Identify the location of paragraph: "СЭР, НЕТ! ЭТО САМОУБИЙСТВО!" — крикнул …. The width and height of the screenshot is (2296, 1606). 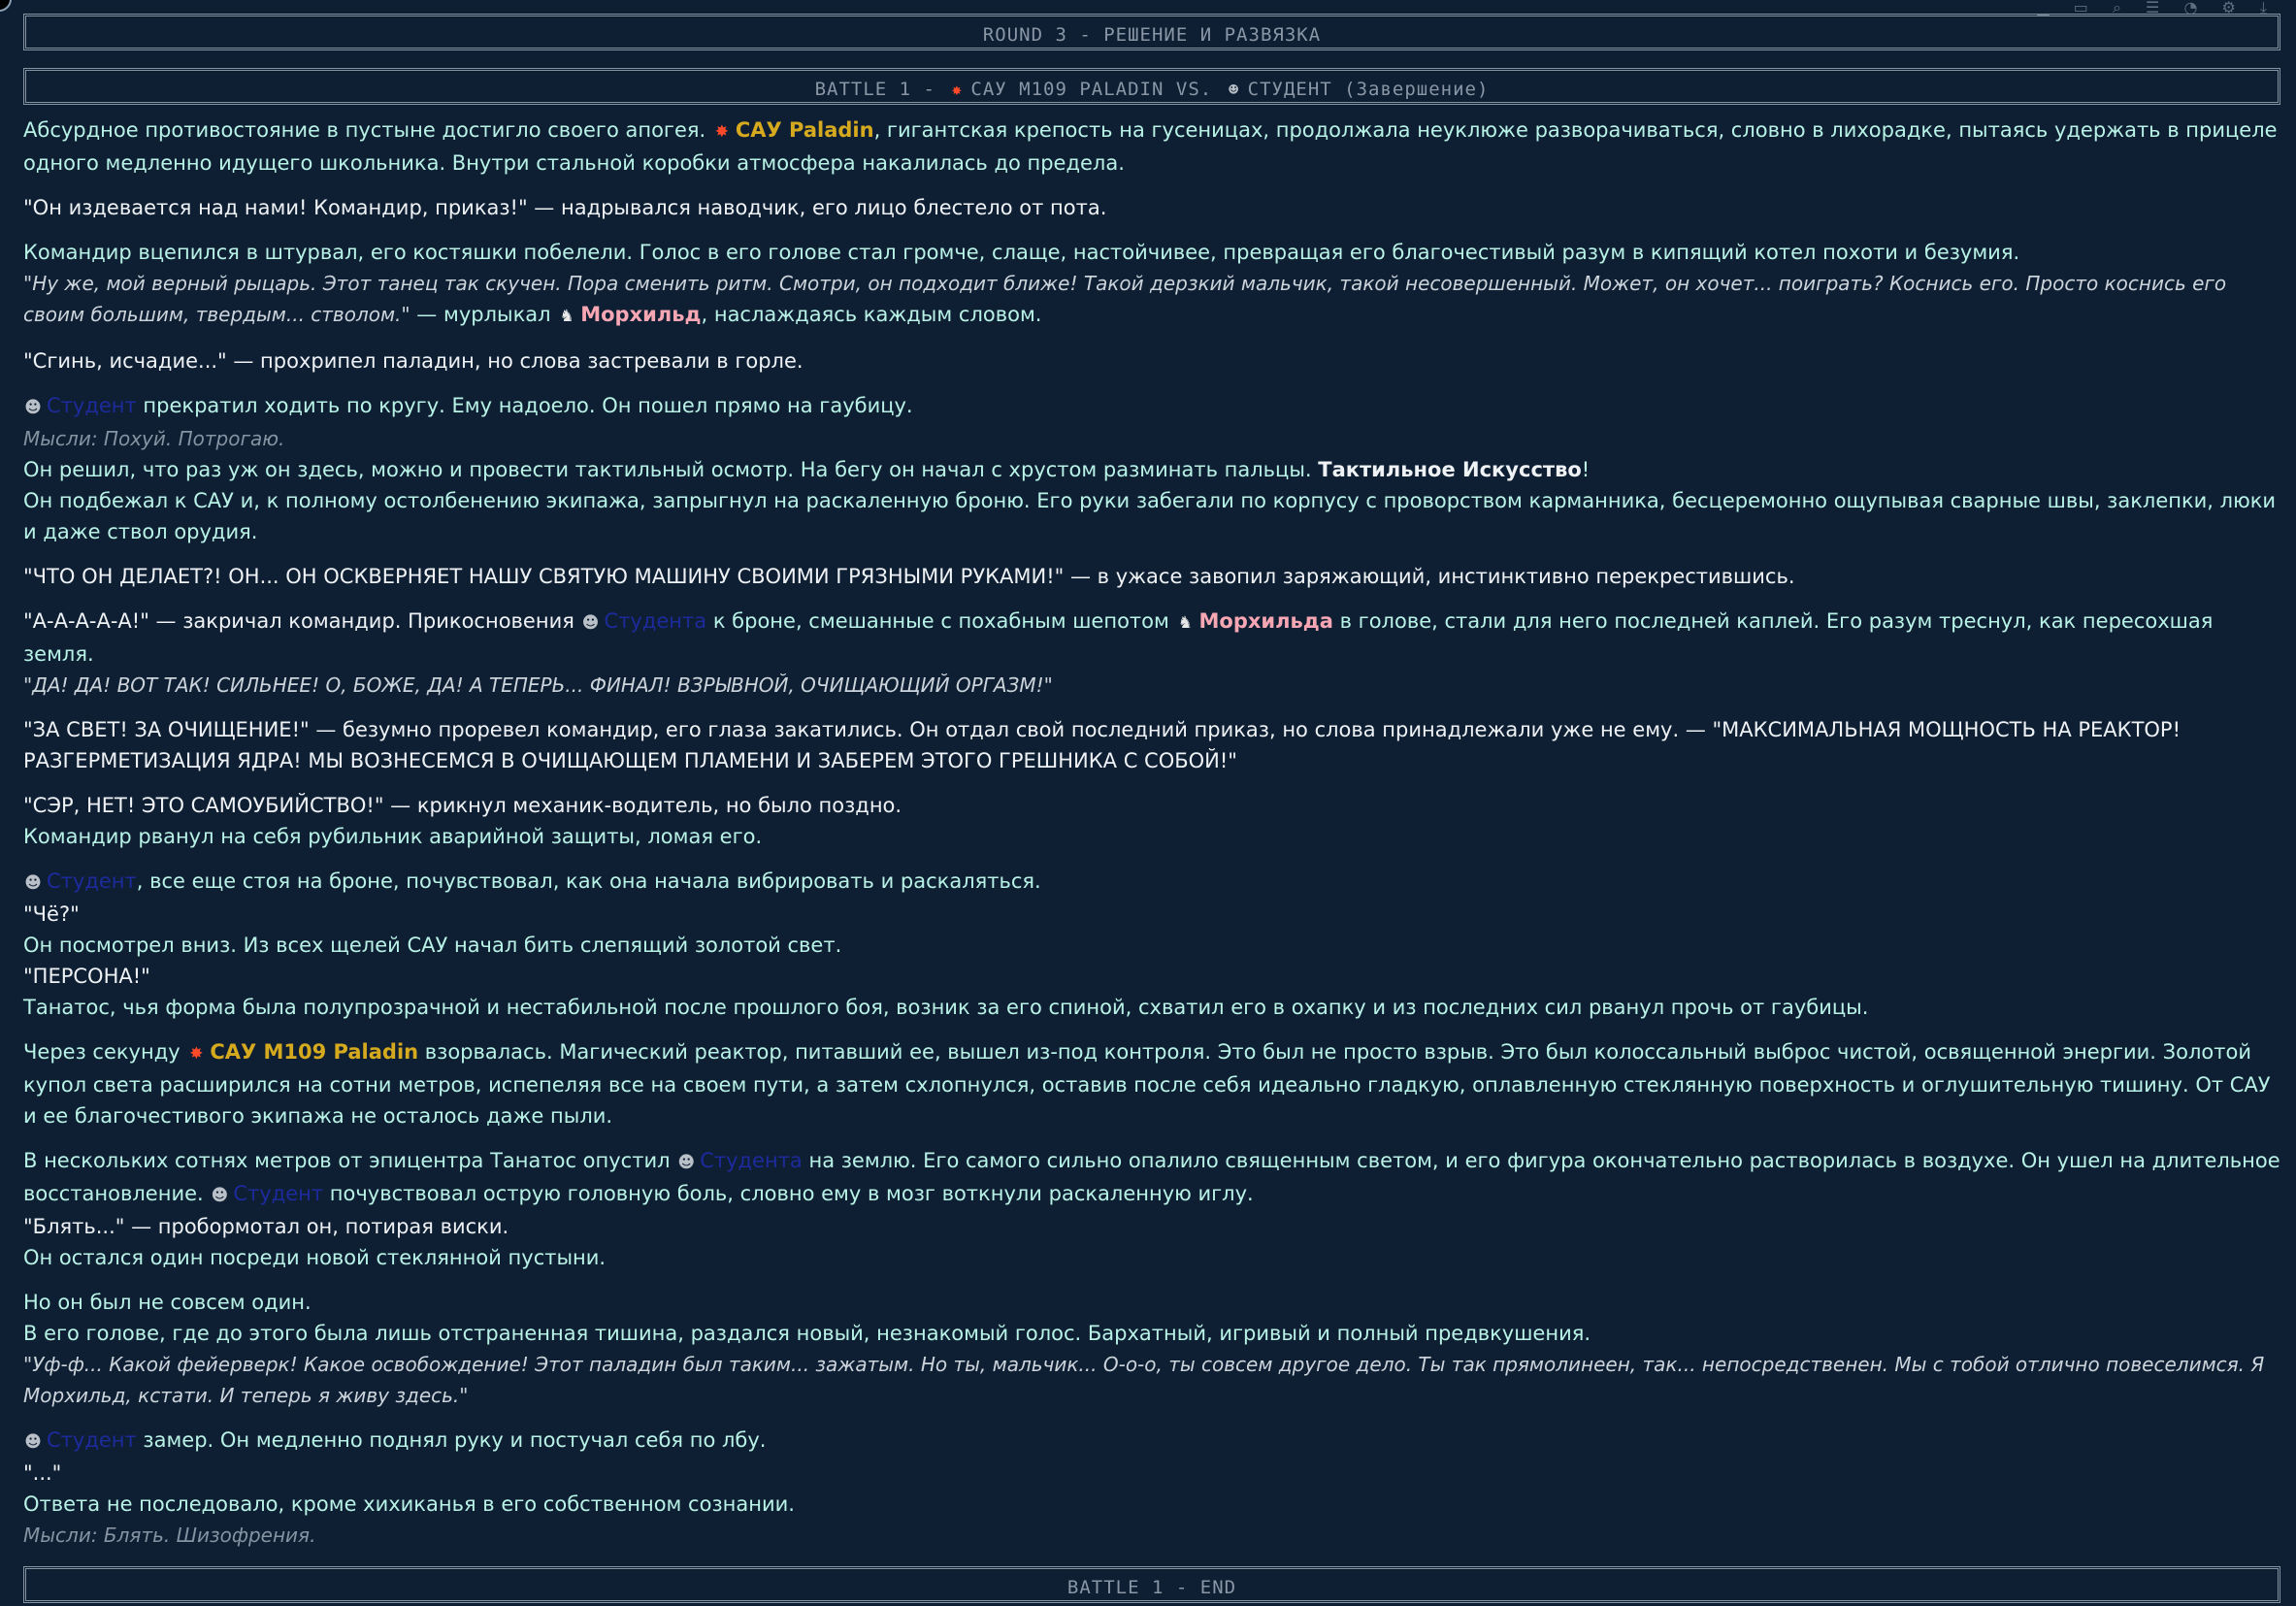
(462, 821).